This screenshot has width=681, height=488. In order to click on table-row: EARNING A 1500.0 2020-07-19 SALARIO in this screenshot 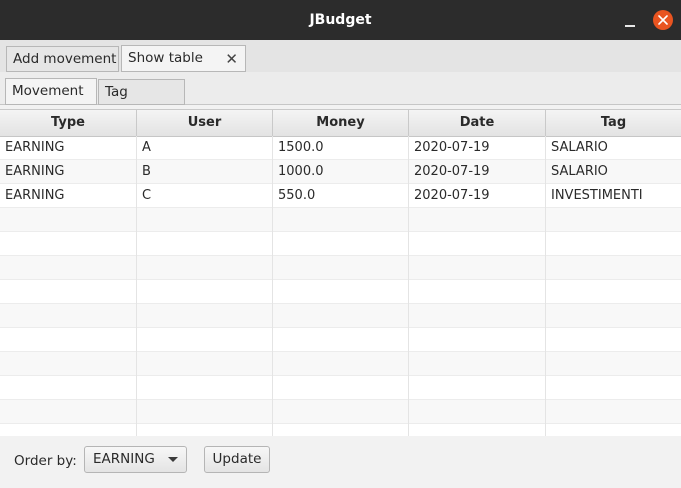, I will do `click(340, 148)`.